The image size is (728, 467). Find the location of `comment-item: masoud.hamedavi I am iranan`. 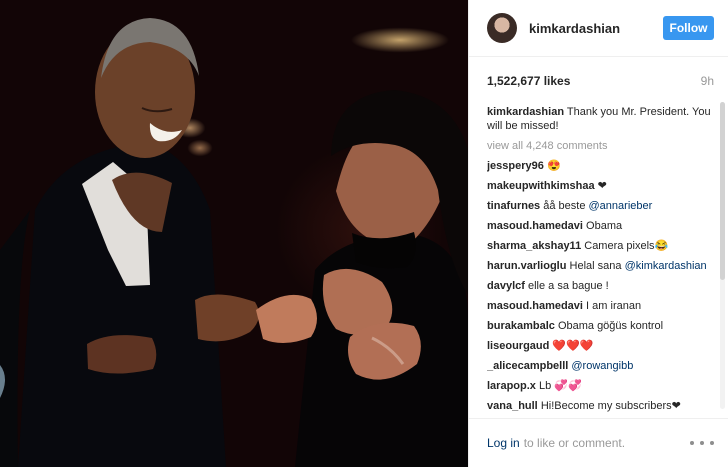

comment-item: masoud.hamedavi I am iranan is located at coordinates (601, 306).